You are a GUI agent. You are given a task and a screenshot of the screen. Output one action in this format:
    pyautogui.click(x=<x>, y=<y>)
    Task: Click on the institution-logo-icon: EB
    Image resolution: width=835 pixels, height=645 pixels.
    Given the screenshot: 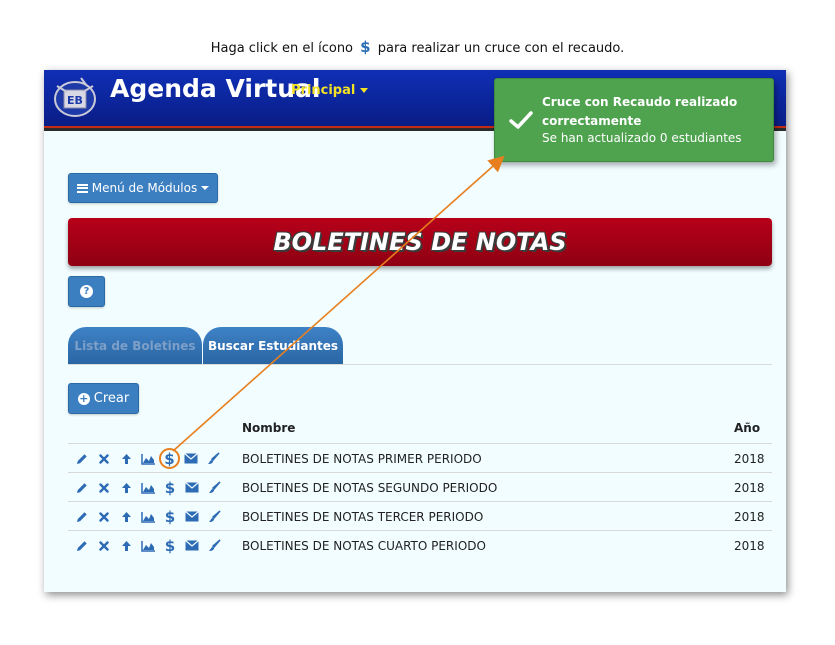 What is the action you would take?
    pyautogui.click(x=75, y=98)
    